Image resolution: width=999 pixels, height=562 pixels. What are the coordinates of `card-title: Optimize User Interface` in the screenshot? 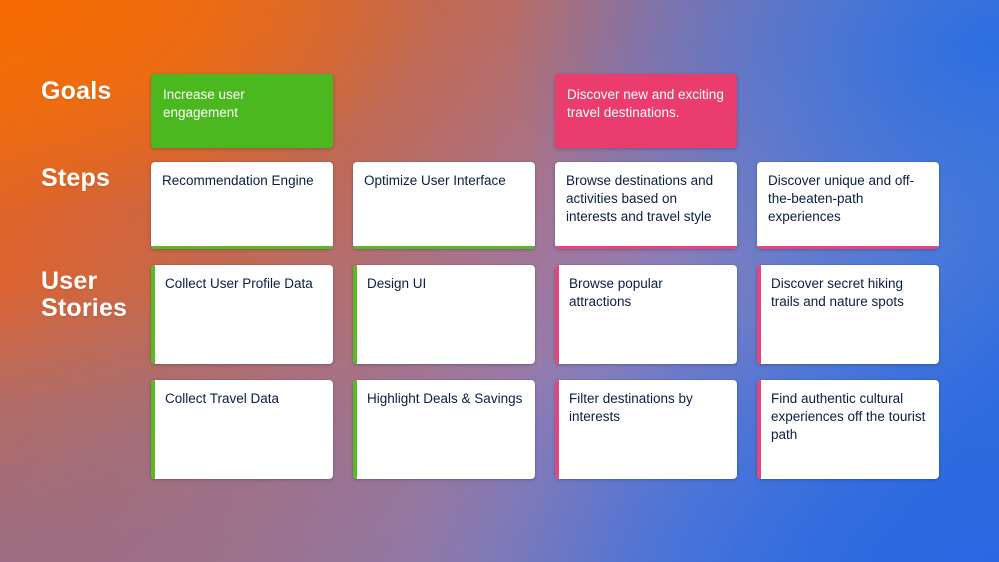 It's located at (435, 180).